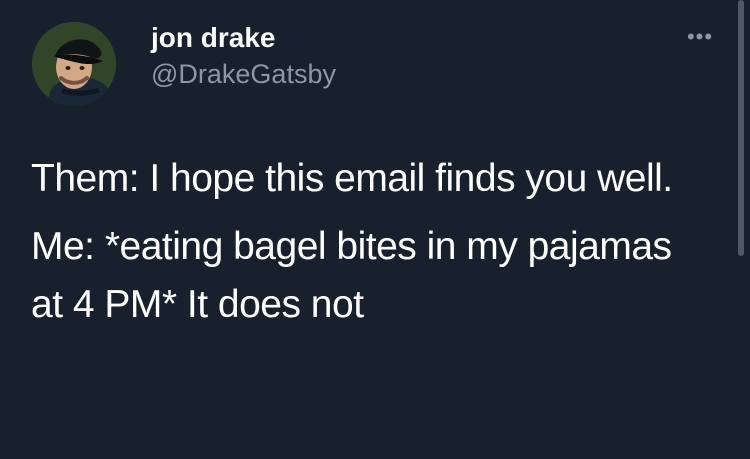 This screenshot has width=750, height=459. I want to click on tweet-line-1: Them: I hope this email finds you well., so click(352, 178).